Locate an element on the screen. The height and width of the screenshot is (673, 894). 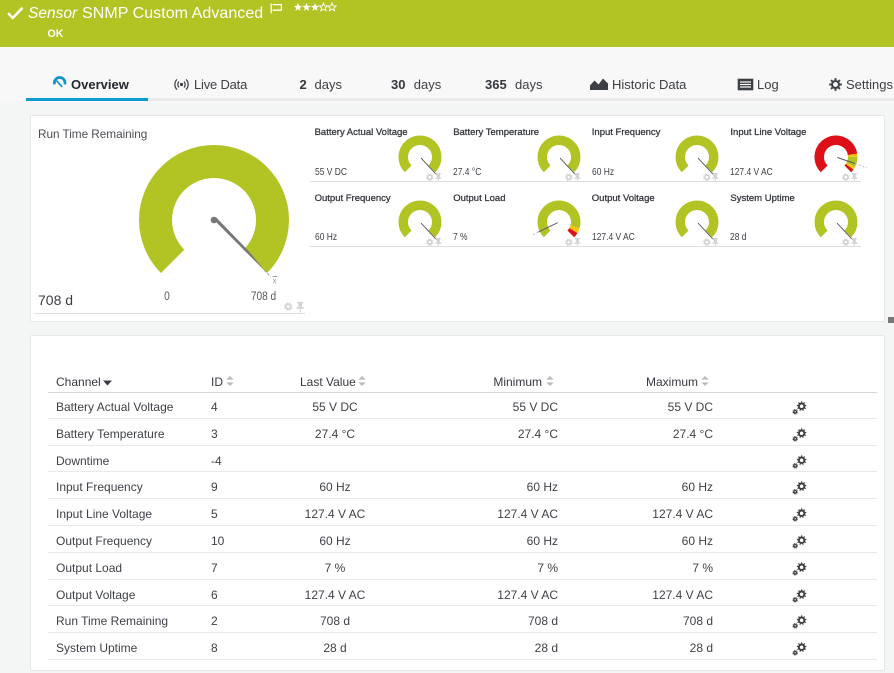
svg-text: x is located at coordinates (274, 280).